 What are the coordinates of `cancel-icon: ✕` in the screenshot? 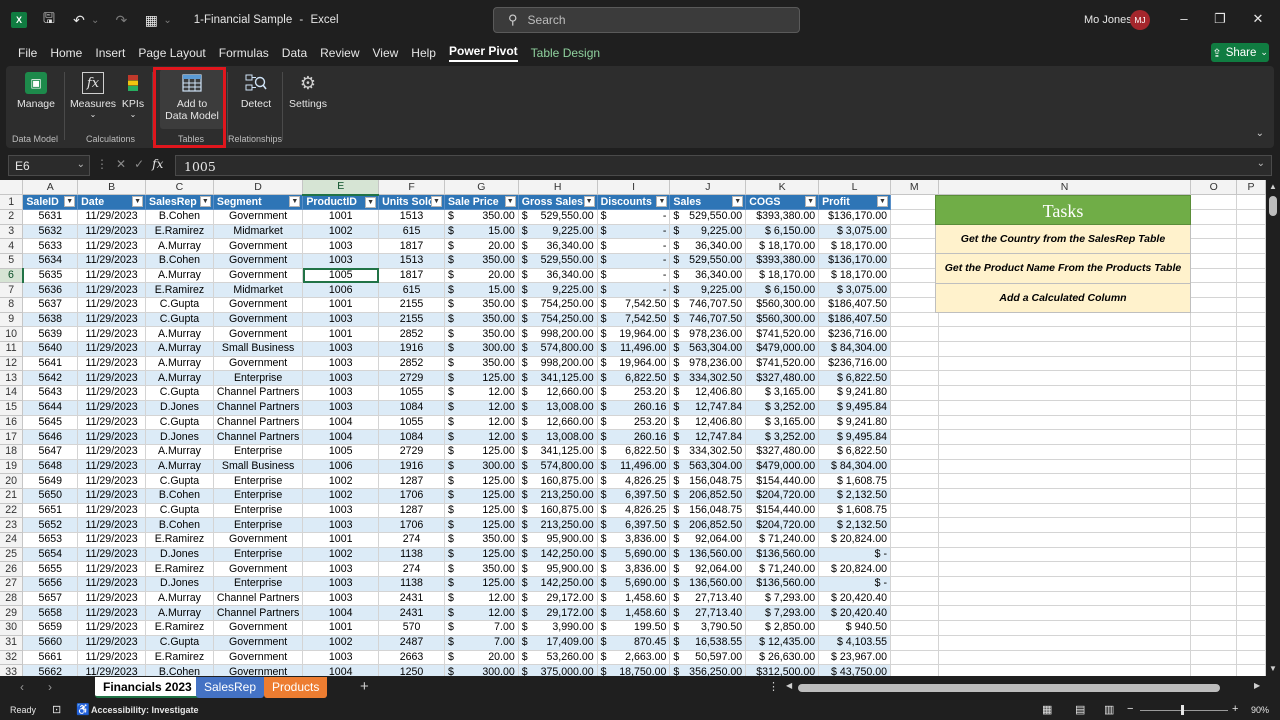 It's located at (121, 164).